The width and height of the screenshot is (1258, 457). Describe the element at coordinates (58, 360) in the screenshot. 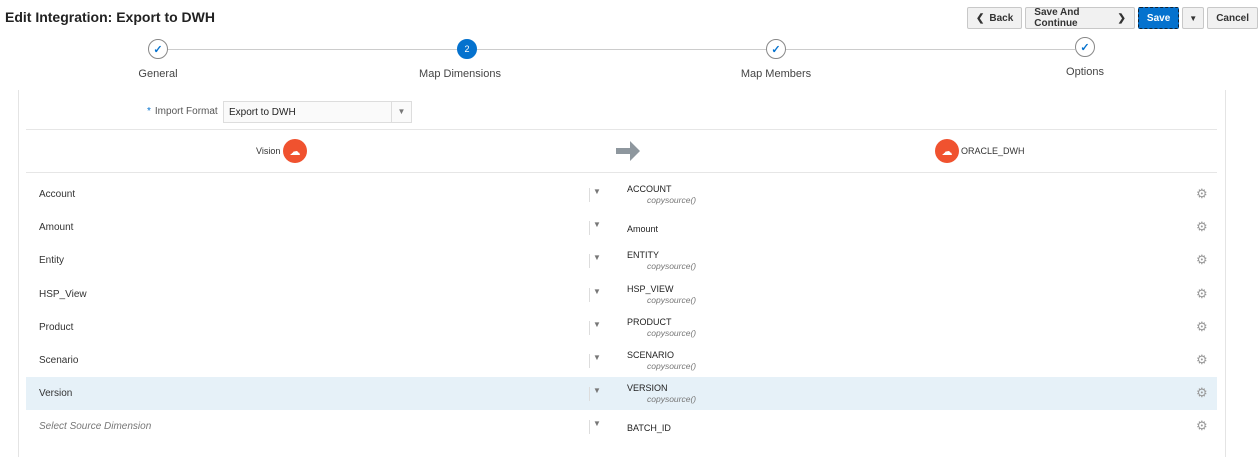

I see `source-dimension-select: Scenario` at that location.